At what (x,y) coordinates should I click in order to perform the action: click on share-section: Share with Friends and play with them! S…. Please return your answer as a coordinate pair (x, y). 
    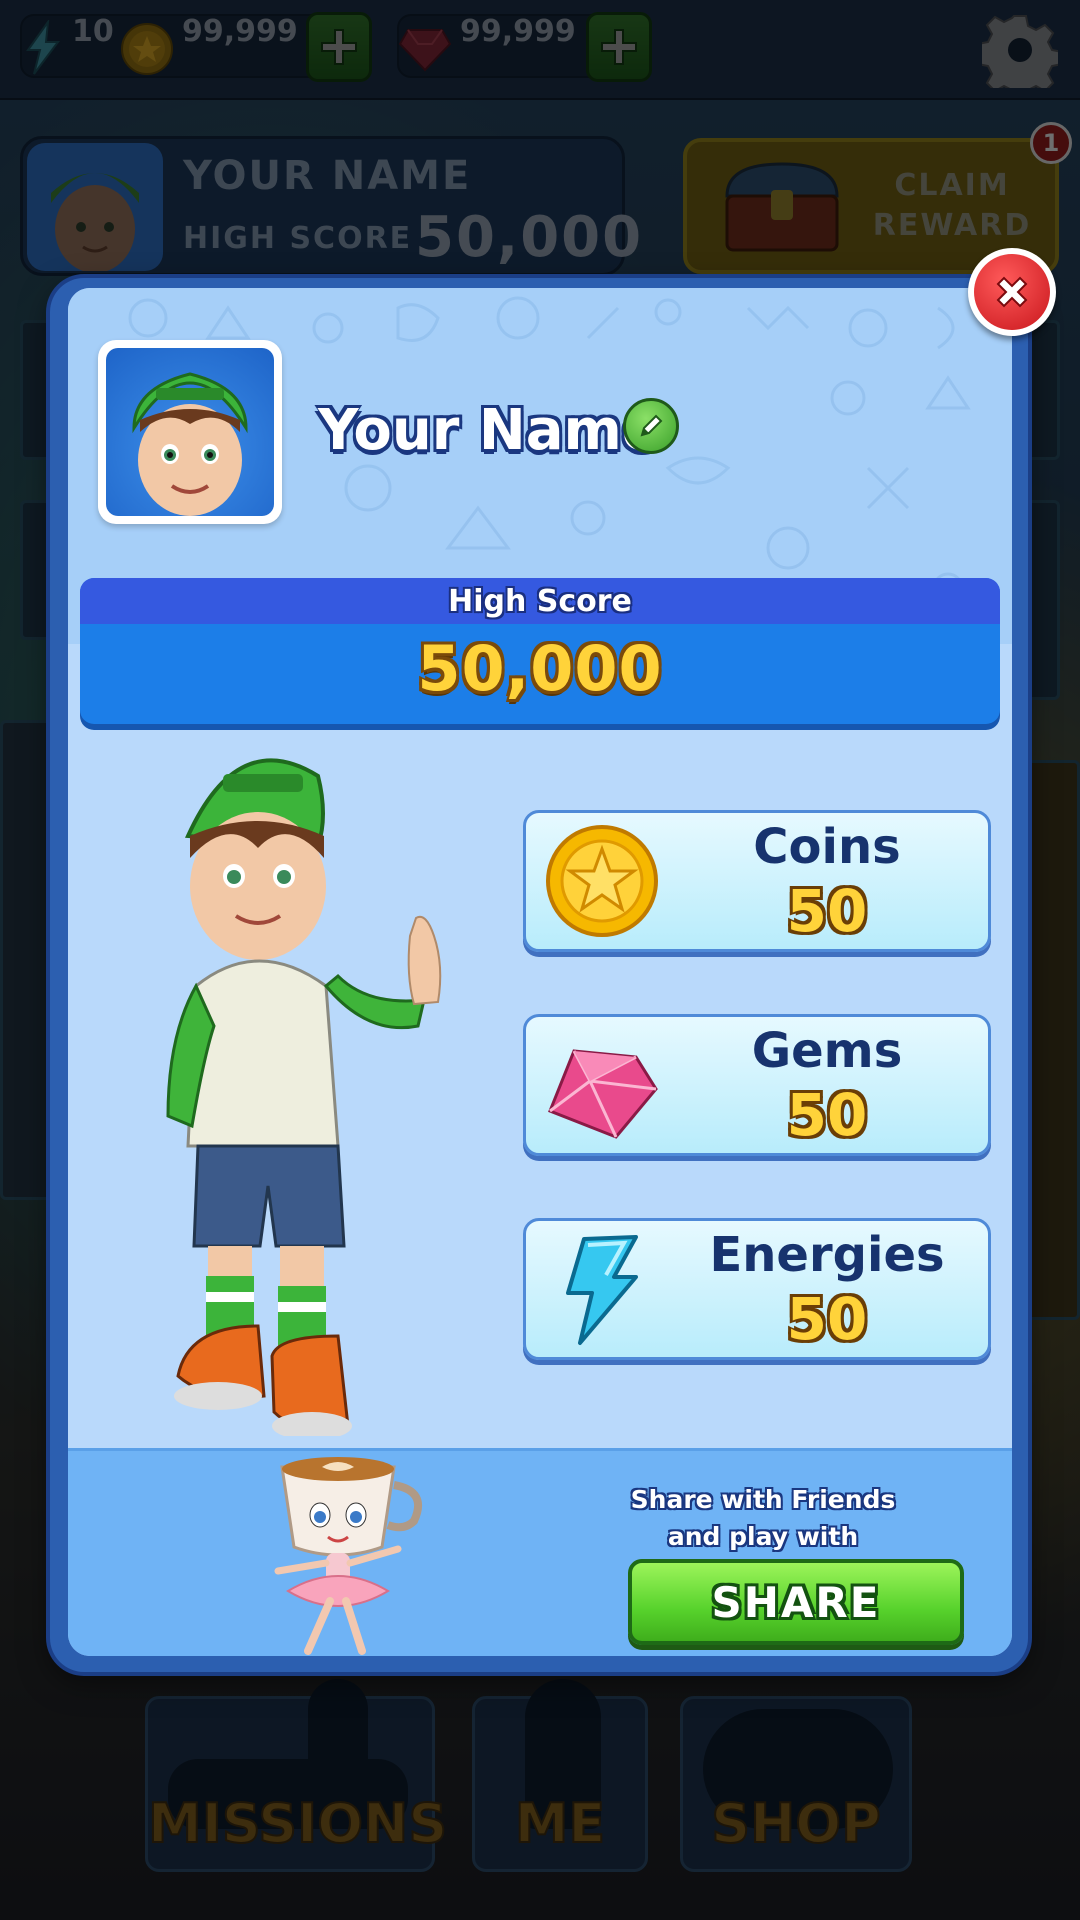
    Looking at the image, I should click on (540, 1552).